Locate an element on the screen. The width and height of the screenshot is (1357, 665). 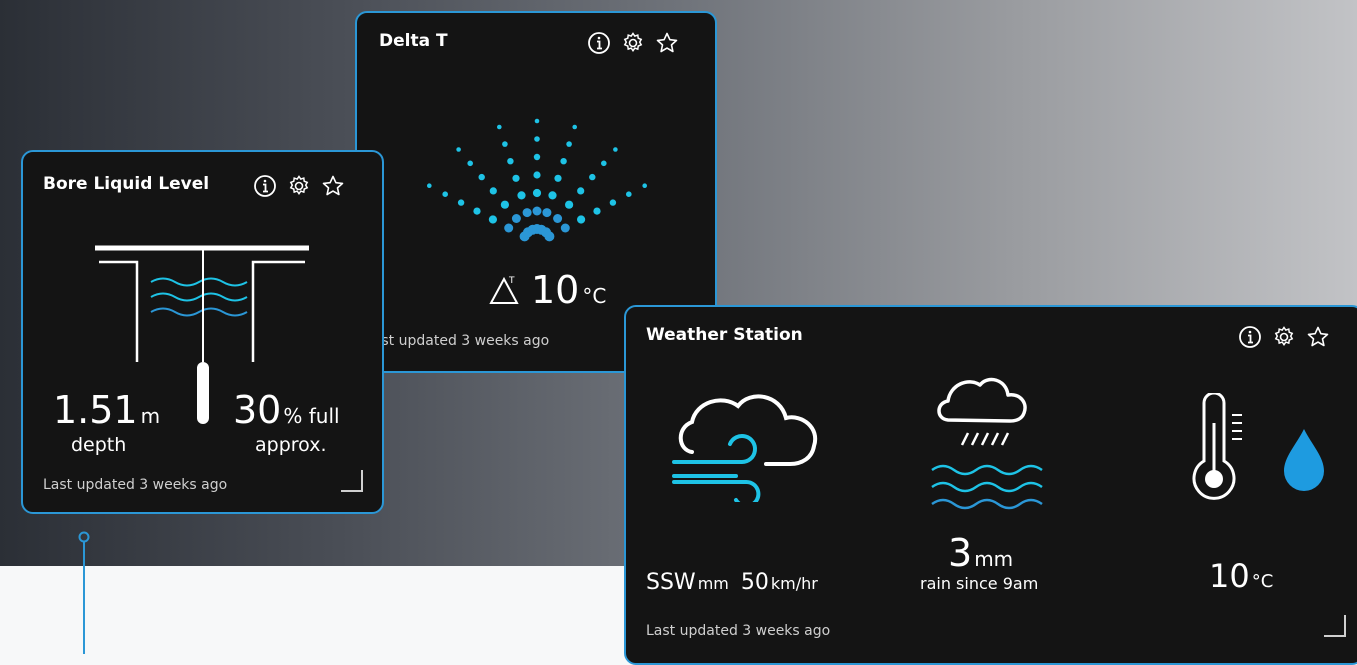
wind-direction: SSW is located at coordinates (671, 582).